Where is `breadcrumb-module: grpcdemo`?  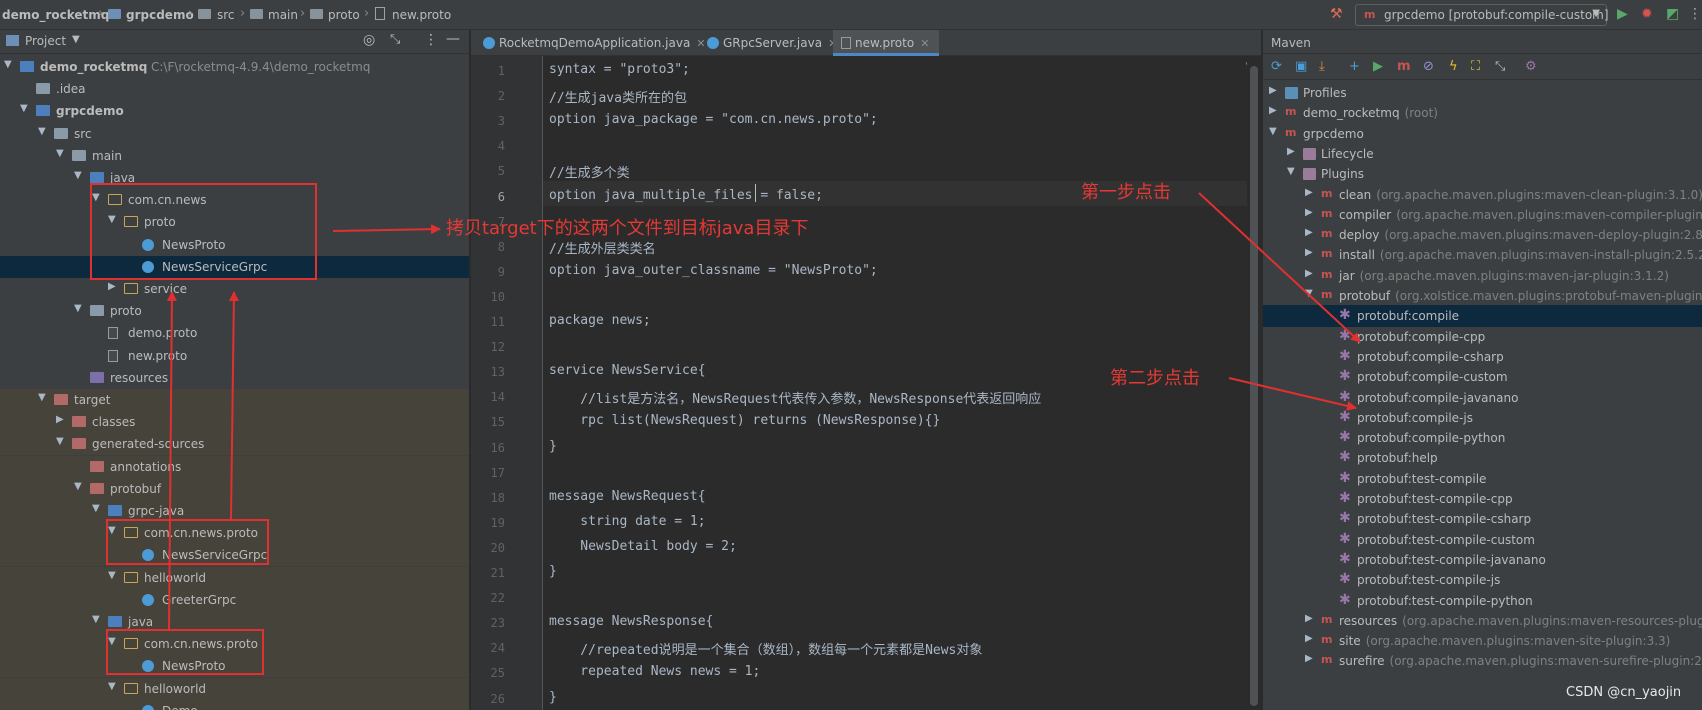 breadcrumb-module: grpcdemo is located at coordinates (160, 15).